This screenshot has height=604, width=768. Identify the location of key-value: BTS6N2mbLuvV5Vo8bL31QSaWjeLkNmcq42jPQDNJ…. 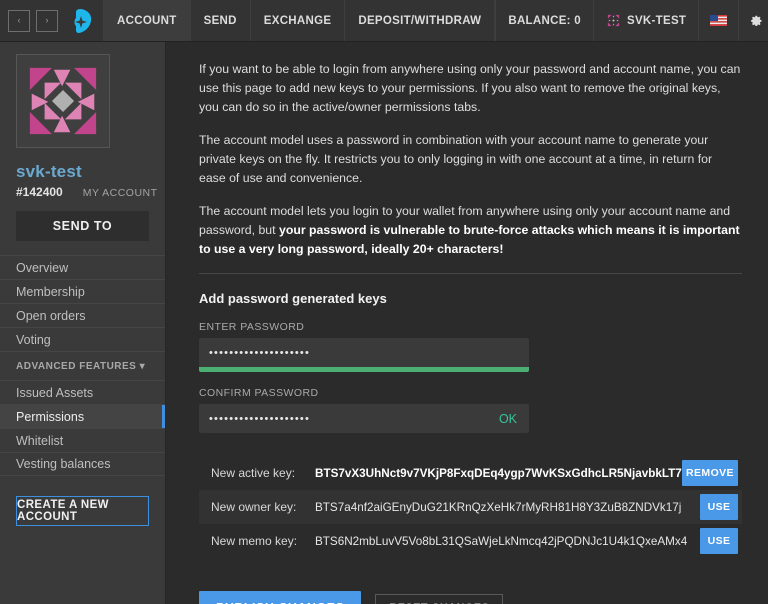
(501, 541).